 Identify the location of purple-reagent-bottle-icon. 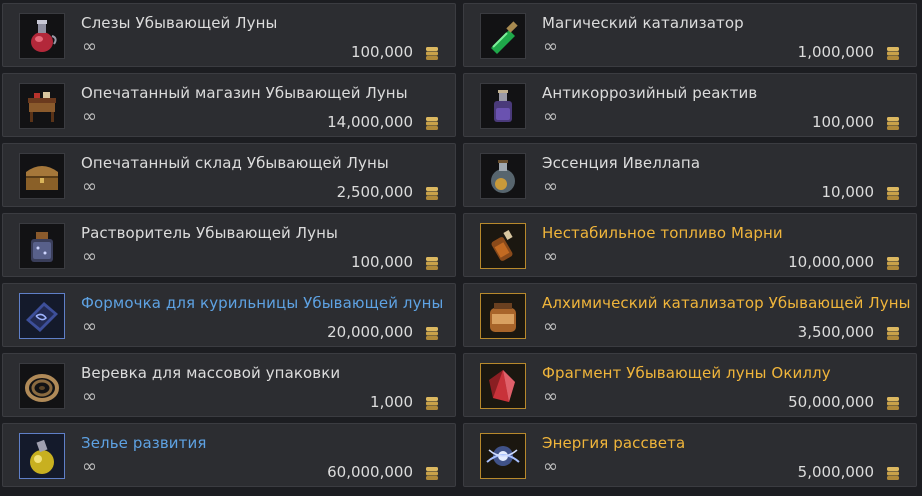
(503, 106).